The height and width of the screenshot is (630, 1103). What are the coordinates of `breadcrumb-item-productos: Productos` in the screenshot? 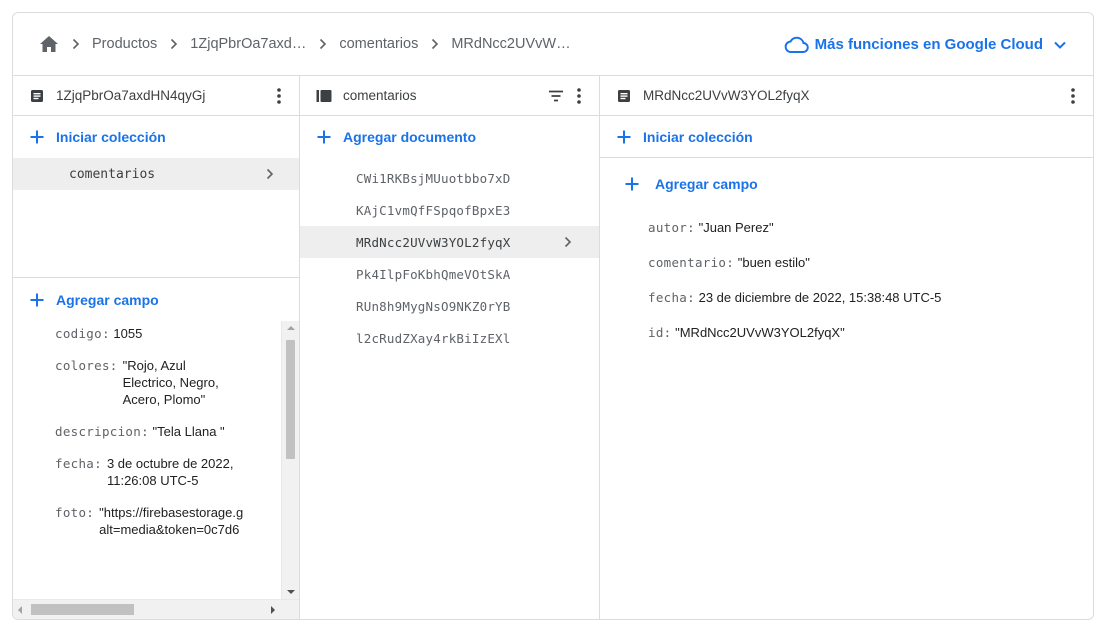 It's located at (124, 44).